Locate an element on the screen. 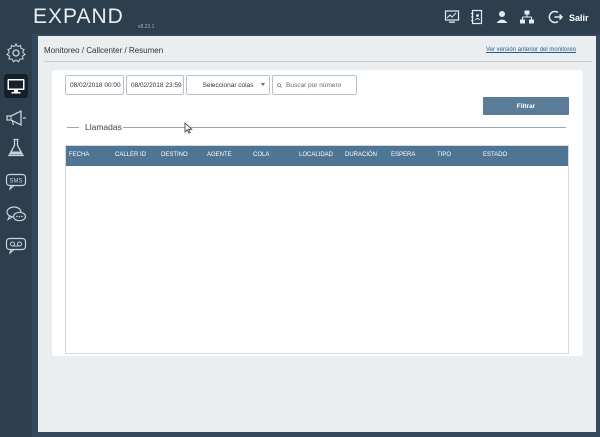  top-bar: EXPAND v8.22.1 Salir is located at coordinates (300, 17).